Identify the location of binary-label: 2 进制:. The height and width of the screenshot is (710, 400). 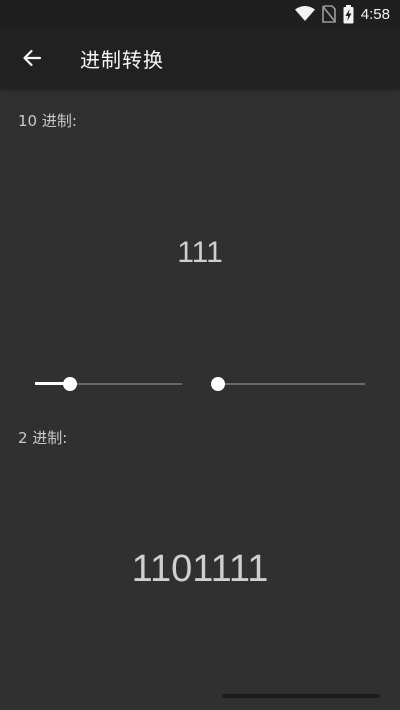
(43, 438).